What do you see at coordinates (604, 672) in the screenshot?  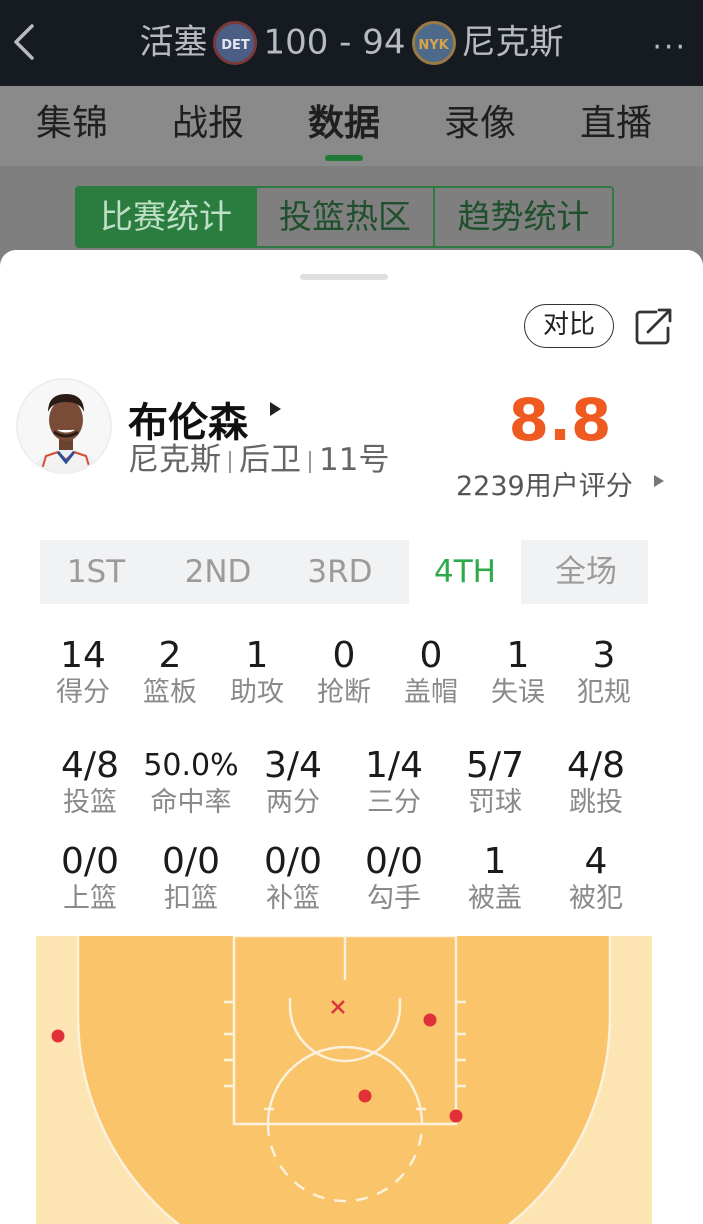 I see `stat-fouls: 3 犯规` at bounding box center [604, 672].